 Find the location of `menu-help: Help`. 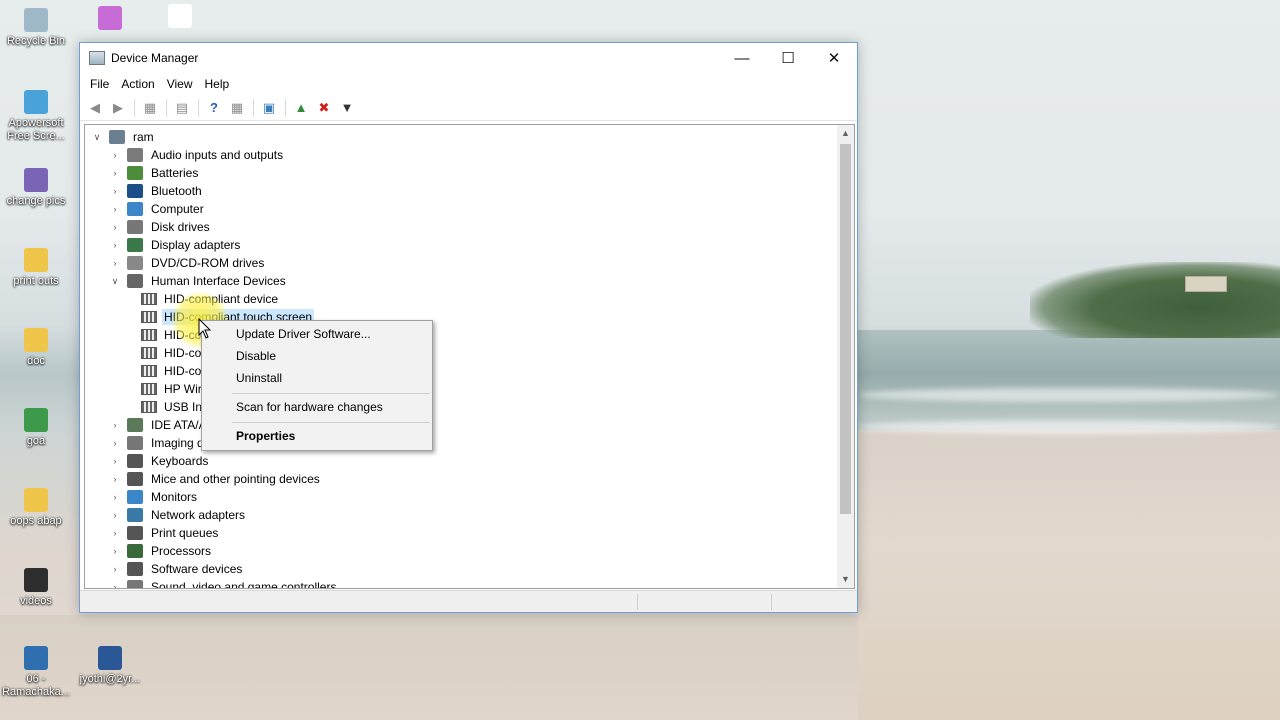

menu-help: Help is located at coordinates (217, 84).